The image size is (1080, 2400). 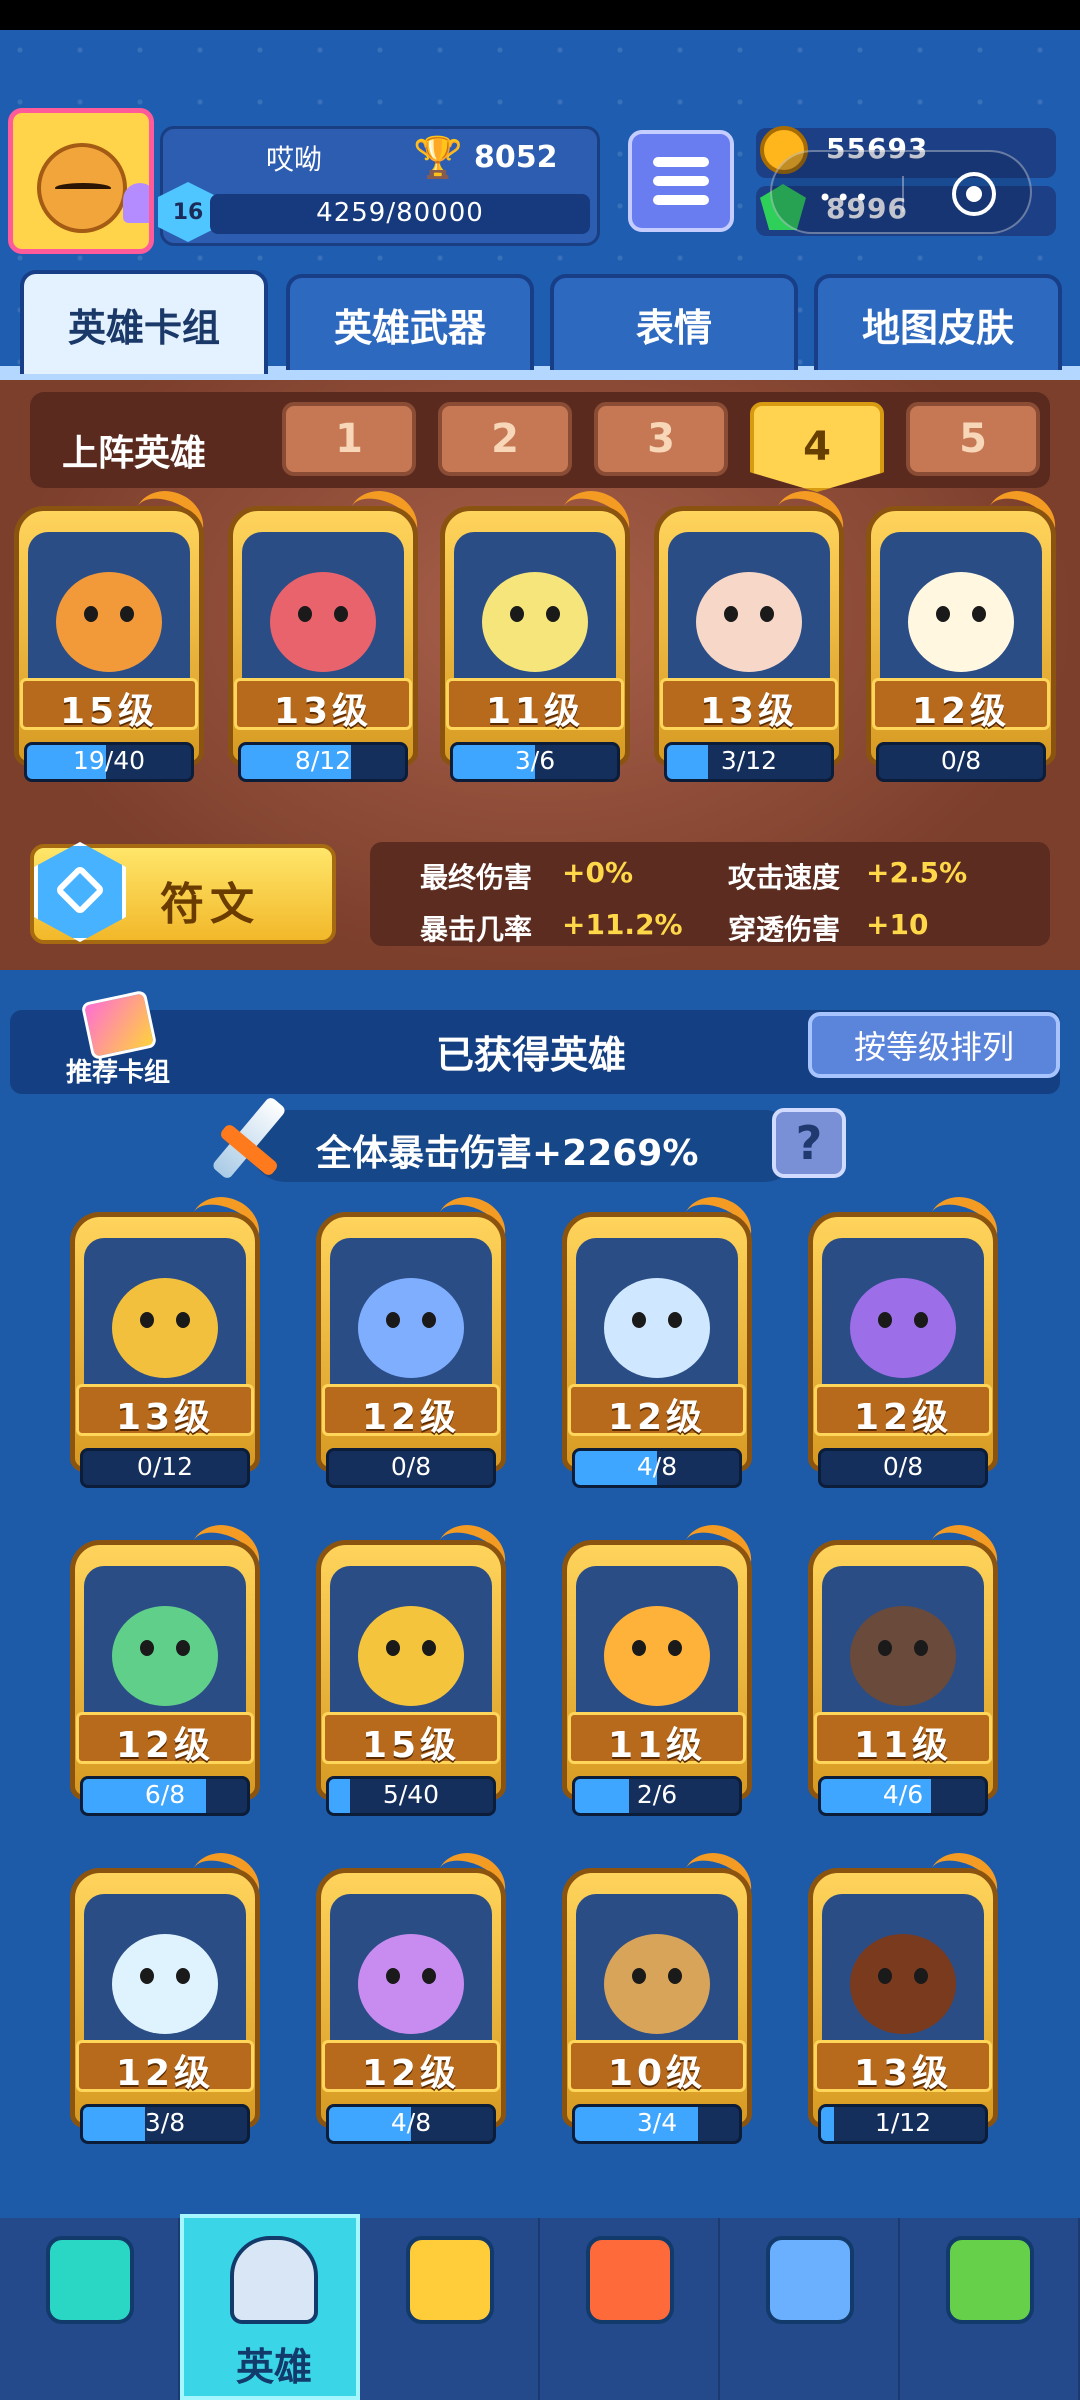 What do you see at coordinates (657, 2073) in the screenshot?
I see `hero-level: 10级` at bounding box center [657, 2073].